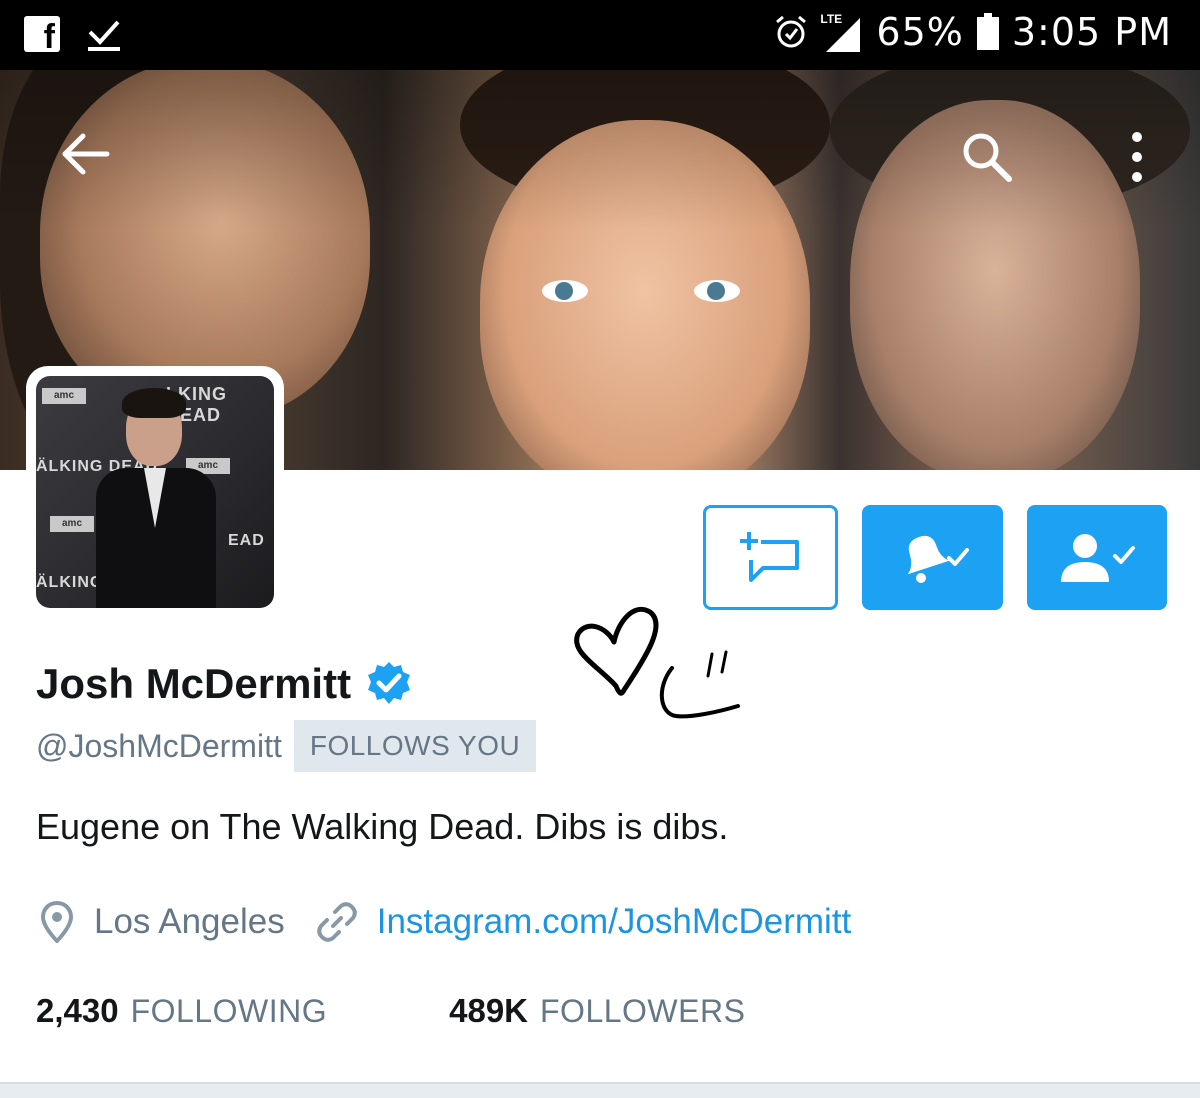  I want to click on download-icon, so click(104, 35).